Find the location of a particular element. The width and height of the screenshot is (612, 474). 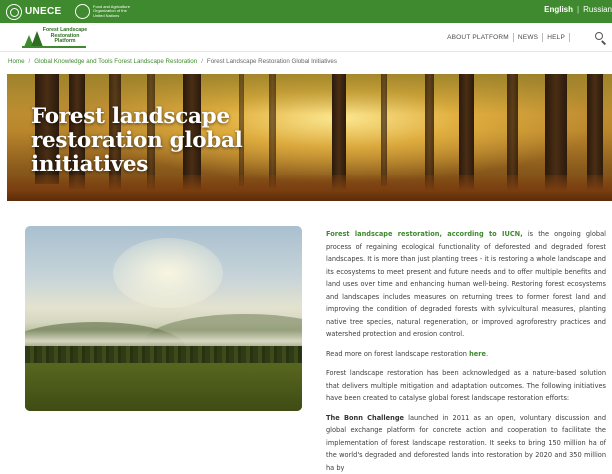

nav-help: HELP is located at coordinates (556, 37).